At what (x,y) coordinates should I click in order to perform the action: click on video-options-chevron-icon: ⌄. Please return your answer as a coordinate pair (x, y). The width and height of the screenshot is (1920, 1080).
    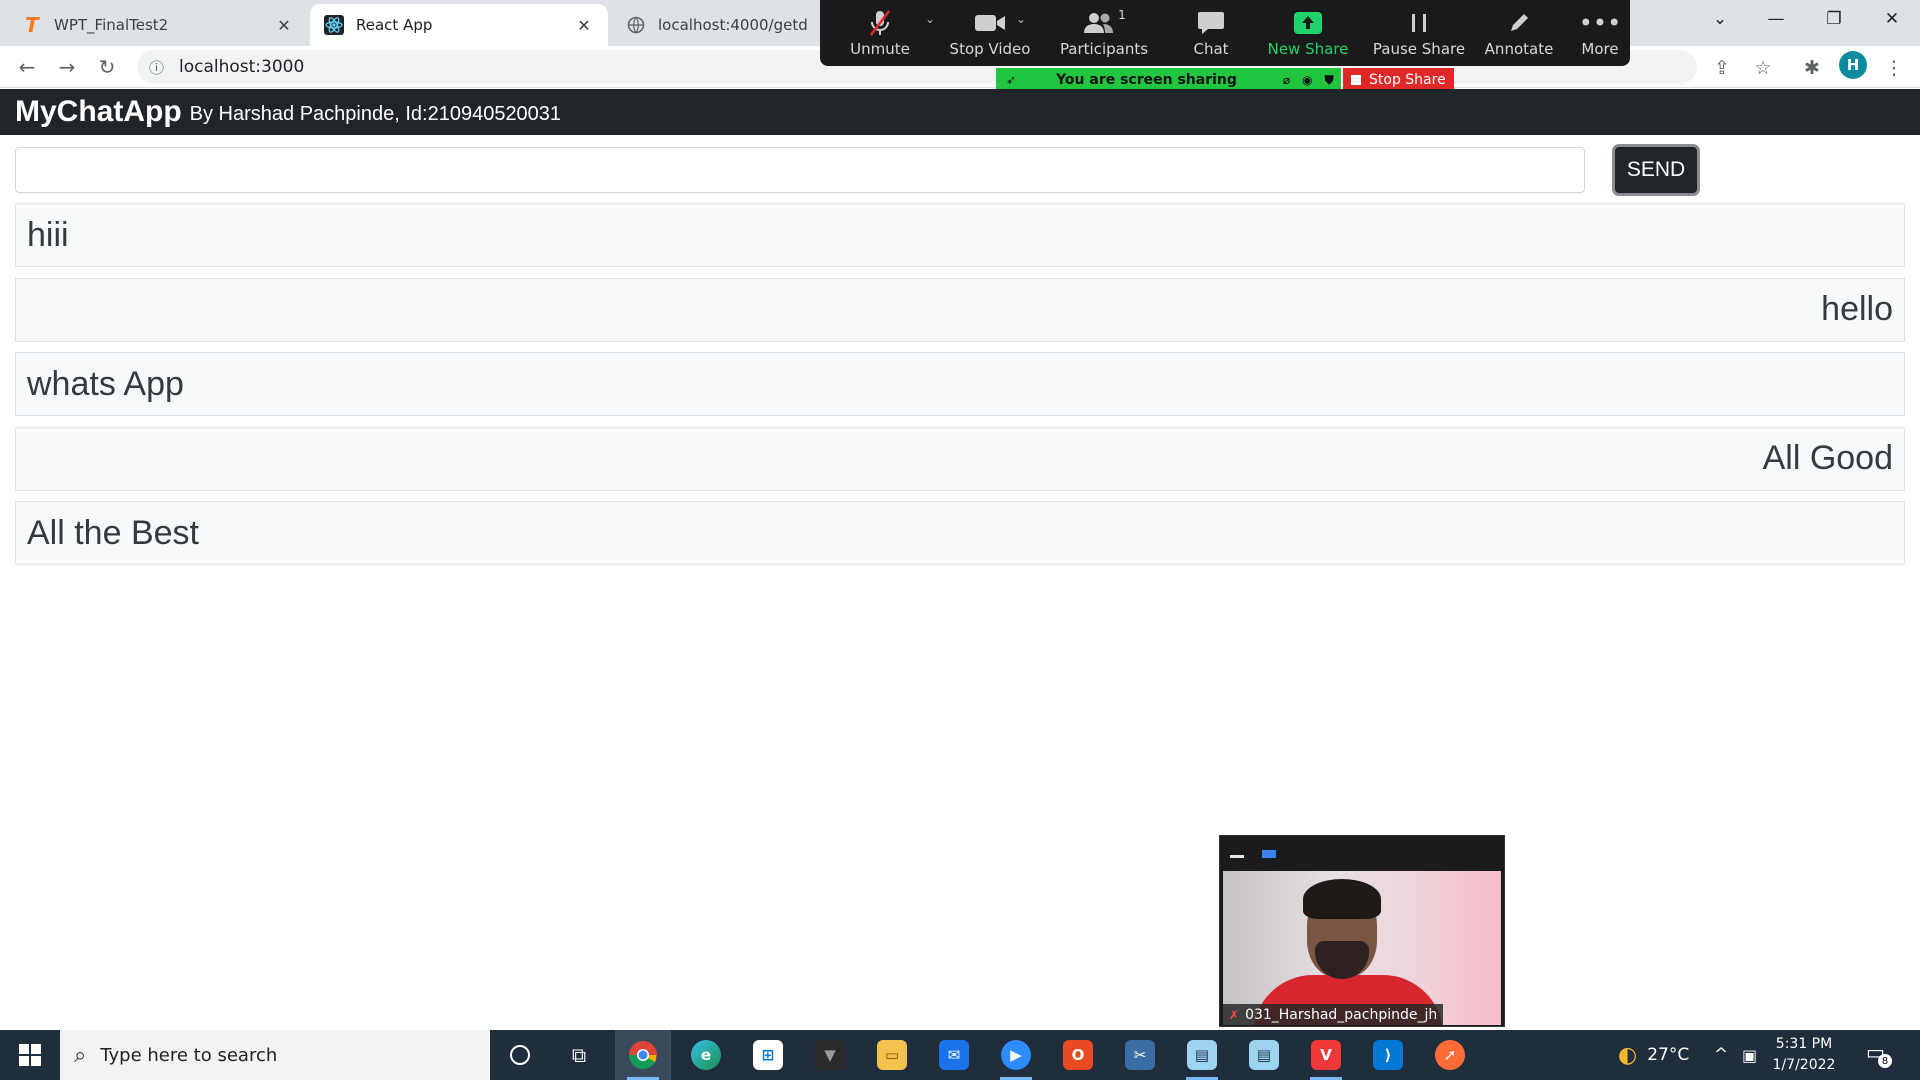
    Looking at the image, I should click on (1021, 19).